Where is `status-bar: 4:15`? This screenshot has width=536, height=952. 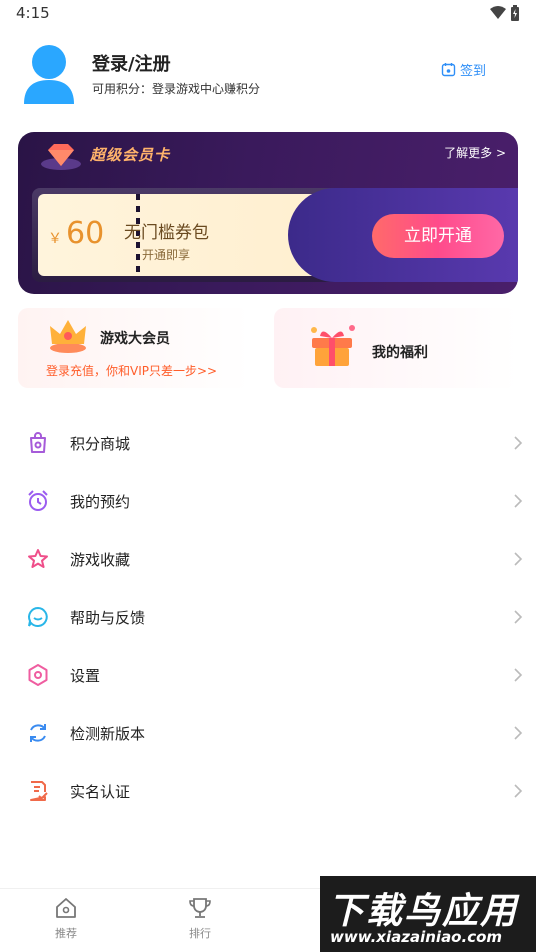 status-bar: 4:15 is located at coordinates (268, 14).